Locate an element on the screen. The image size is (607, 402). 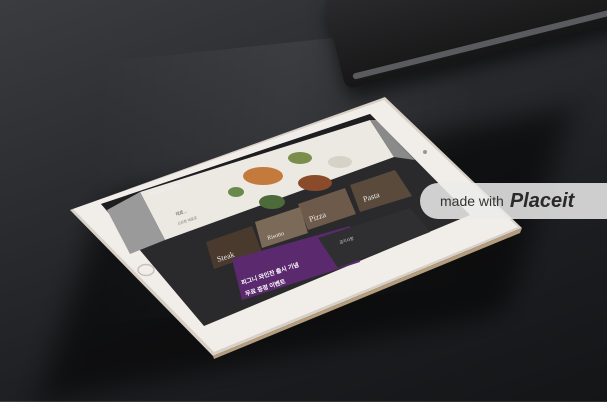
placeit-watermark: made with Placeit is located at coordinates (513, 201).